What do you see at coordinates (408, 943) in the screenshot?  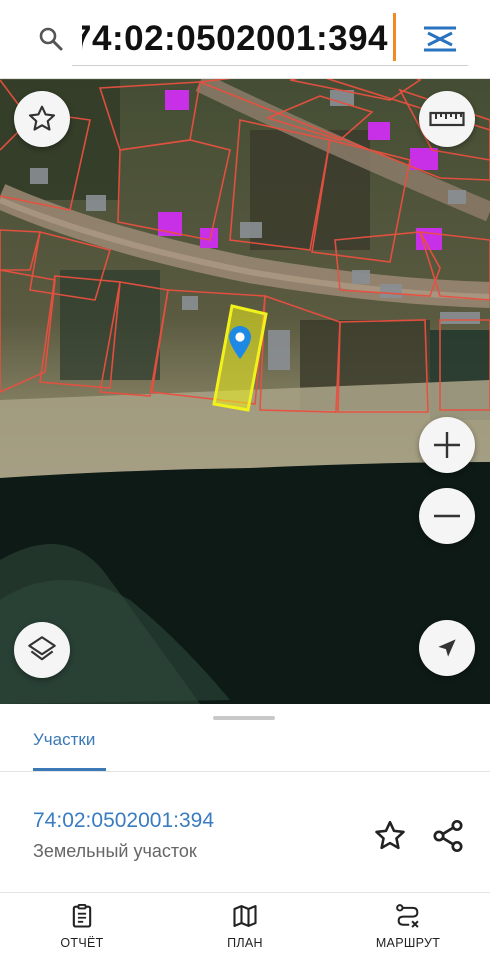 I see `nav-route-label: МАРШРУТ` at bounding box center [408, 943].